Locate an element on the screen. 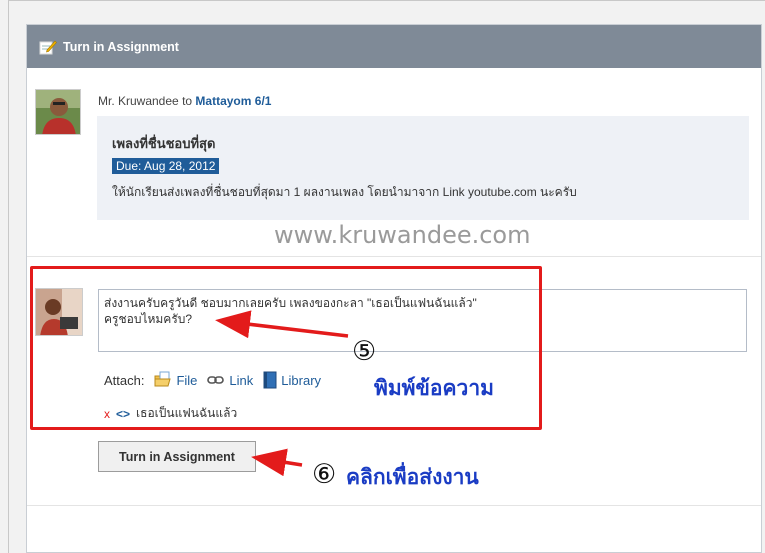 The height and width of the screenshot is (553, 765). arrow-to-button is located at coordinates (277, 462).